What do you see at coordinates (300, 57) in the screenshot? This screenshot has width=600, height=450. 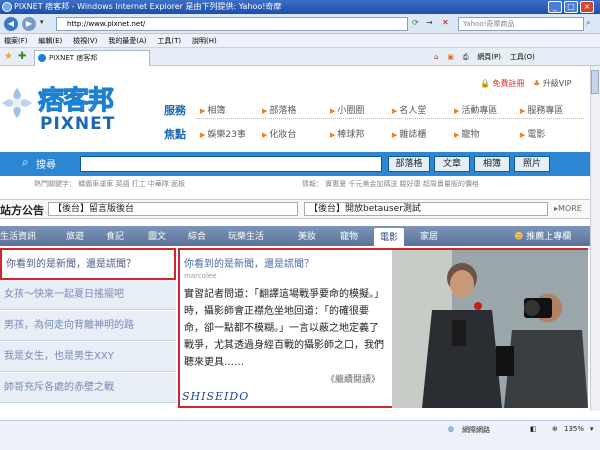 I see `tab-toolbar-row: ★ ✚ PIXNET 痞客邦 ⌂ ▣ ⎙ 網頁(P) 工具(O)` at bounding box center [300, 57].